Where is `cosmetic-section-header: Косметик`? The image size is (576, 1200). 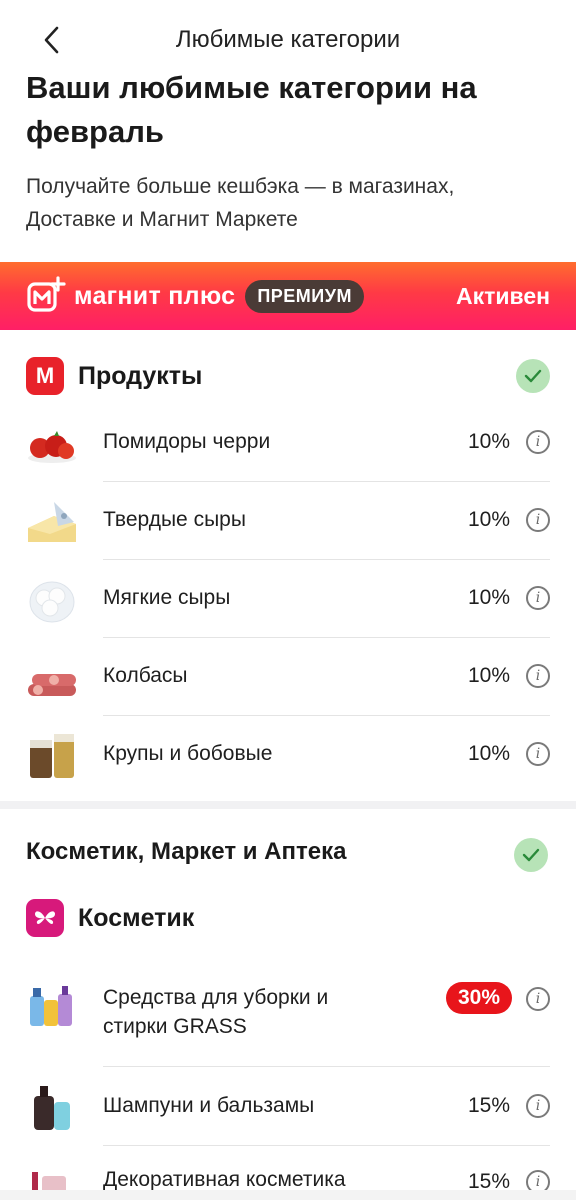 cosmetic-section-header: Косметик is located at coordinates (288, 918).